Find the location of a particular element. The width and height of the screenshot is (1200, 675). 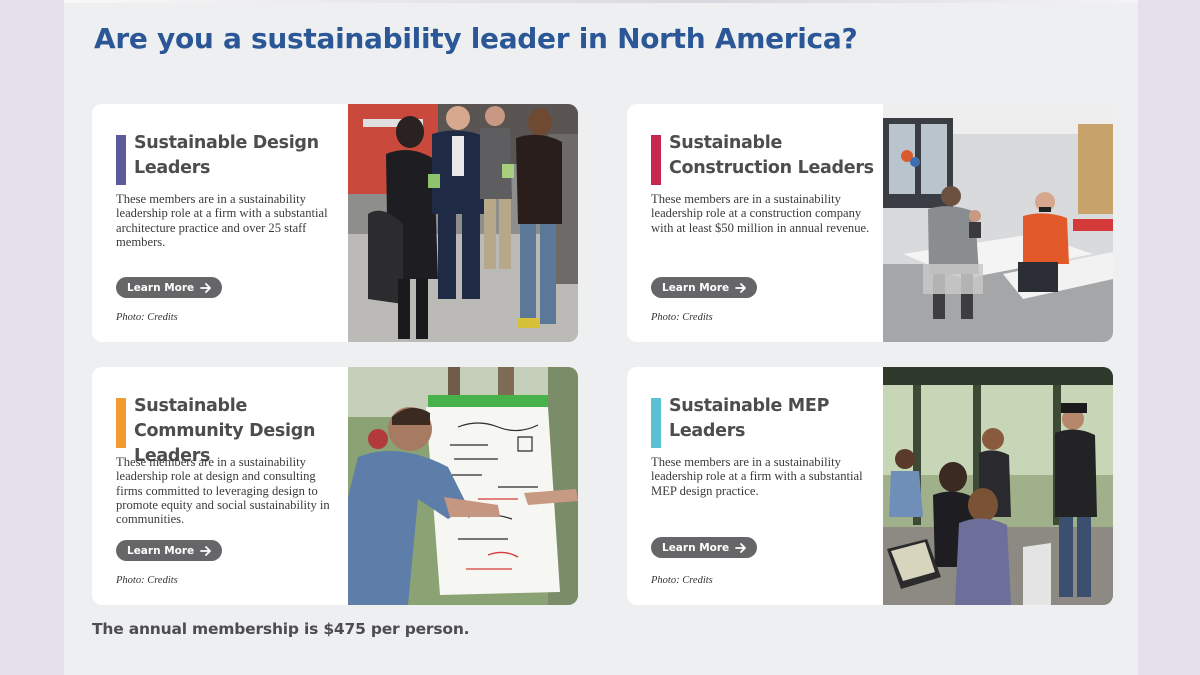

card-title: Sustainable Design Leaders is located at coordinates (226, 155).